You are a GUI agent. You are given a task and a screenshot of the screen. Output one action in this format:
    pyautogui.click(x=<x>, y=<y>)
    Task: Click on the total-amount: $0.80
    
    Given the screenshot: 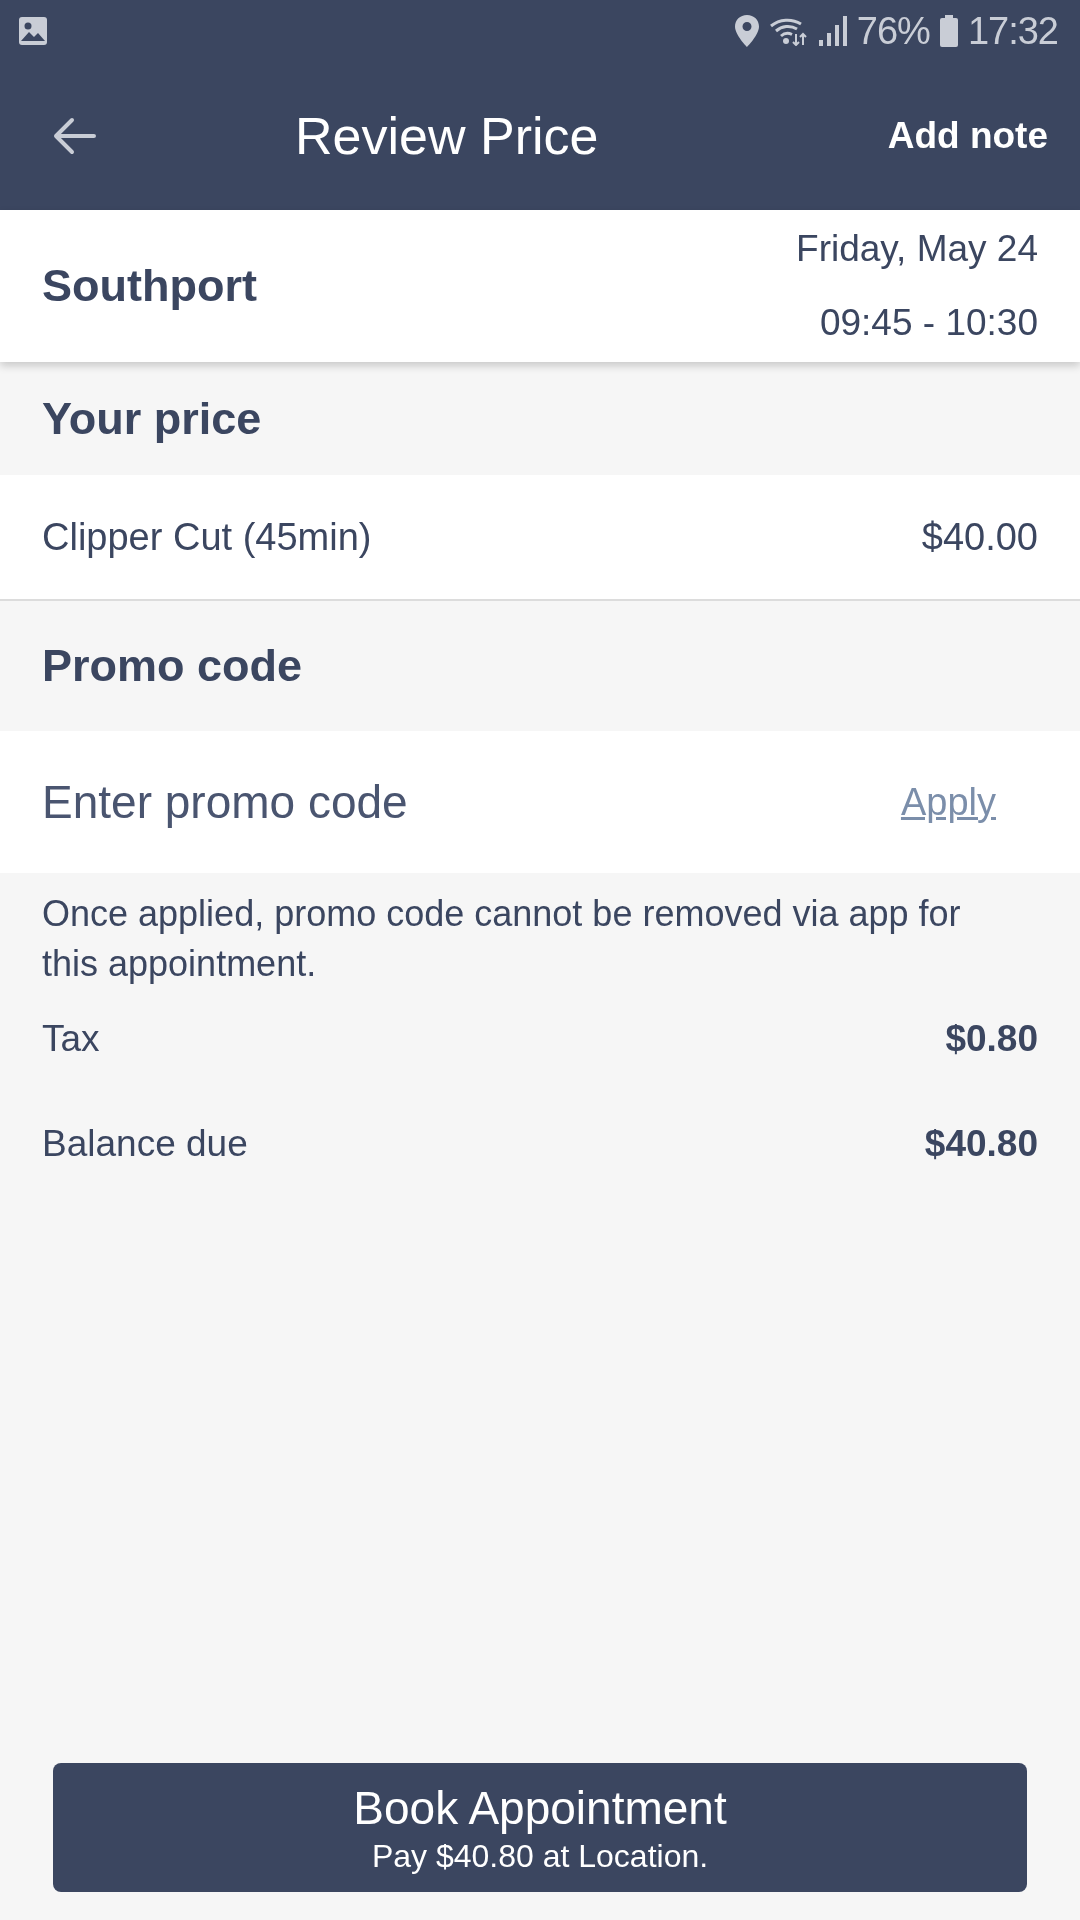 What is the action you would take?
    pyautogui.click(x=991, y=1039)
    